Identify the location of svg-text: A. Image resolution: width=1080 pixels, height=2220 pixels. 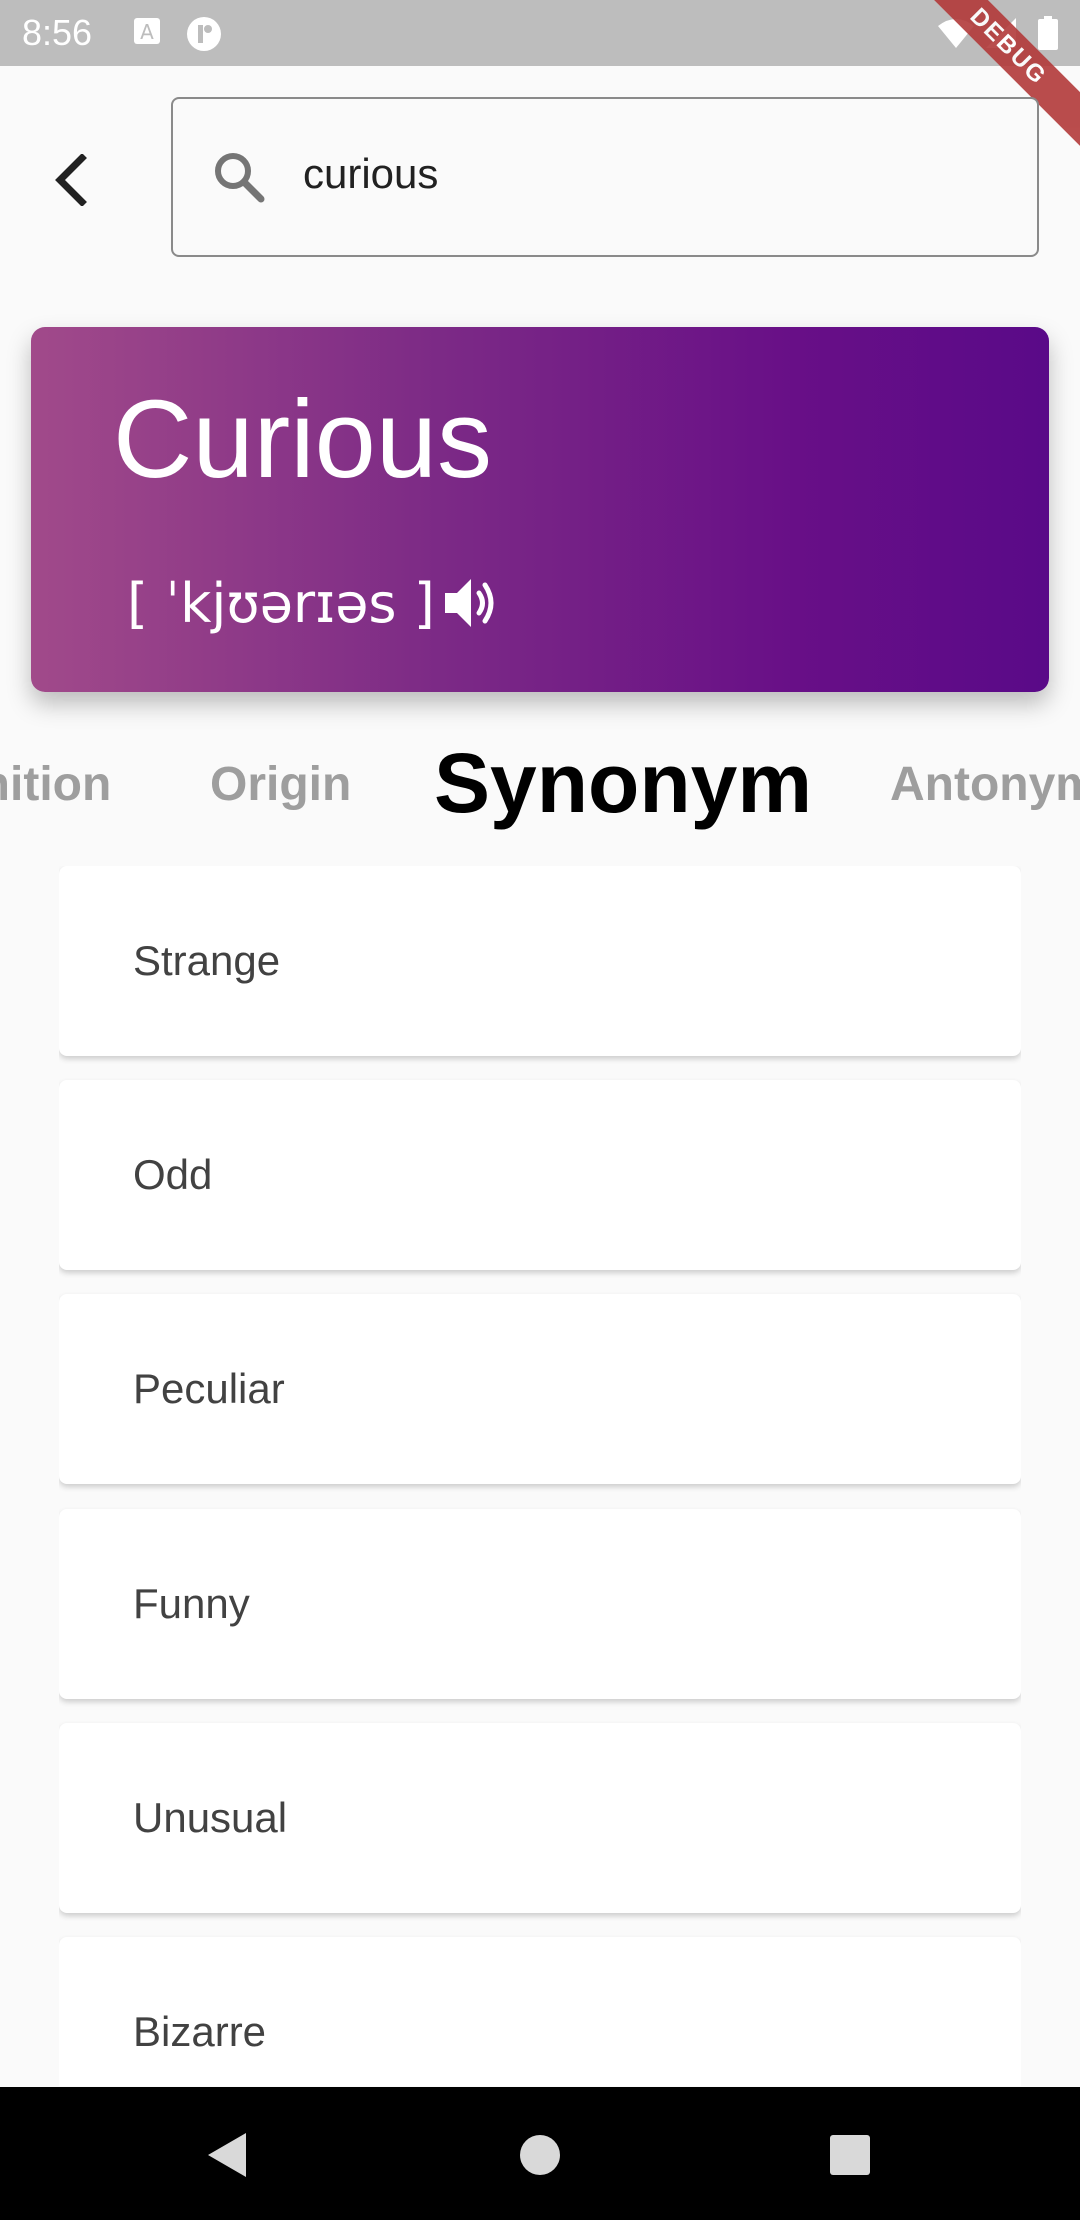
(147, 32).